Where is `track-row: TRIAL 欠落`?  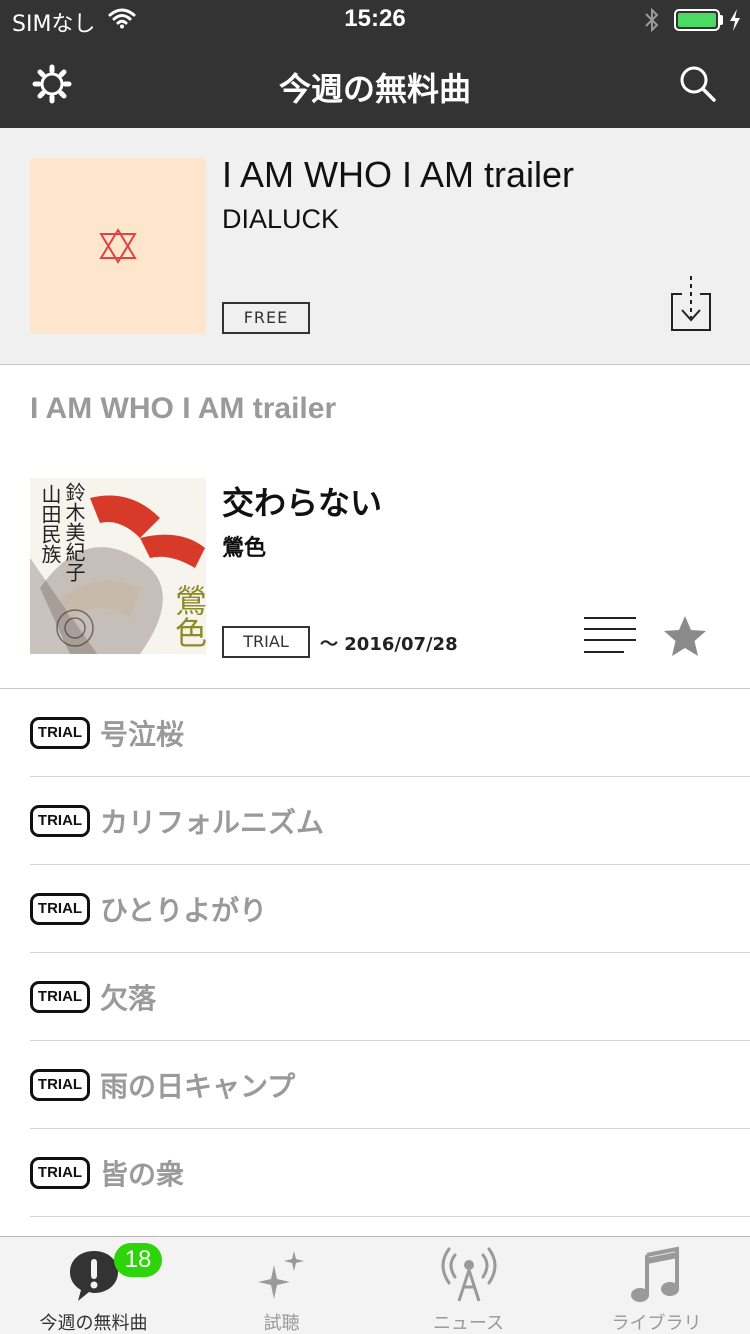 track-row: TRIAL 欠落 is located at coordinates (390, 997).